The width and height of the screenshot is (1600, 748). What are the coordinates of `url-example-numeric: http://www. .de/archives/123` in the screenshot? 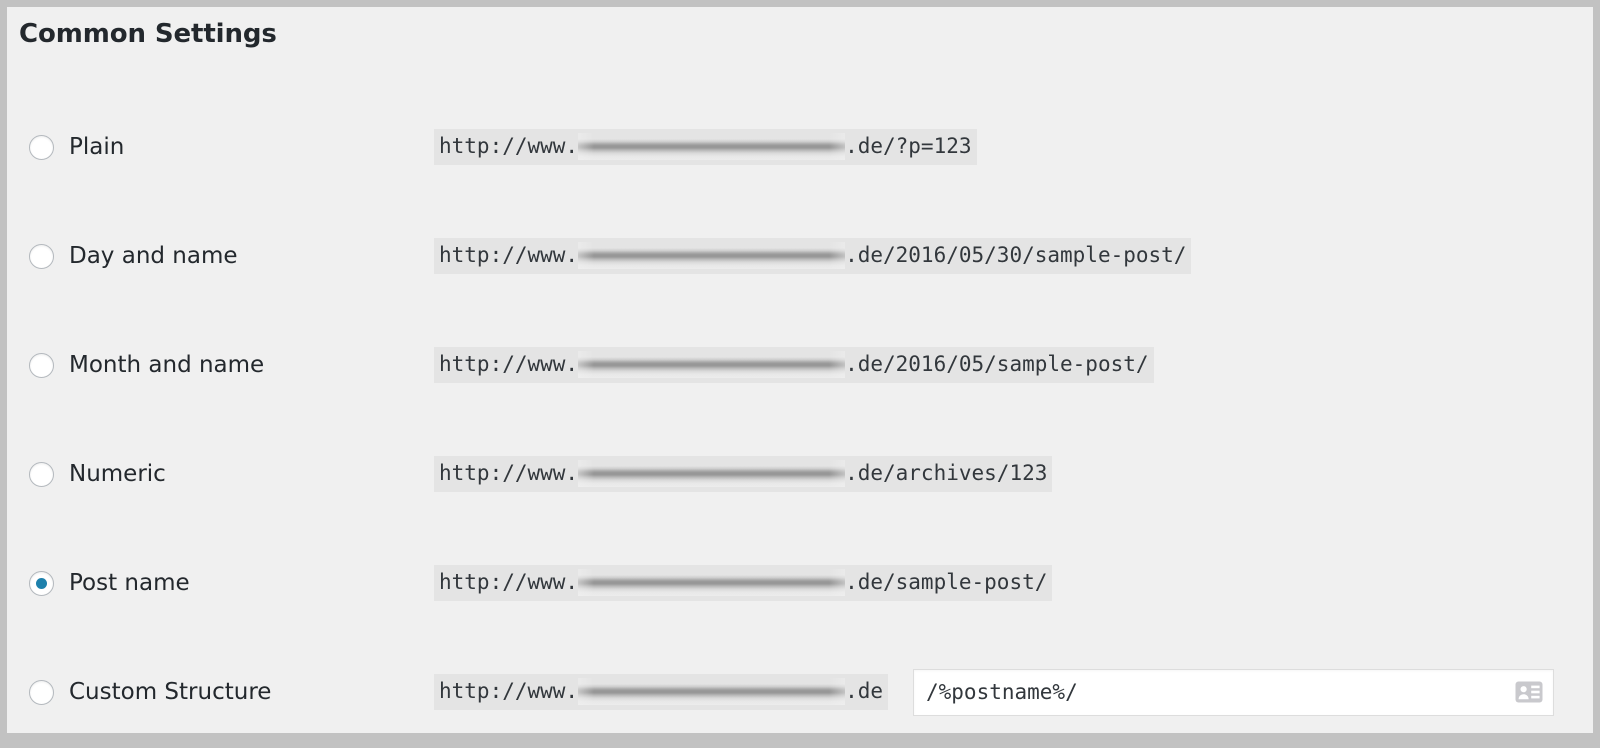 It's located at (743, 474).